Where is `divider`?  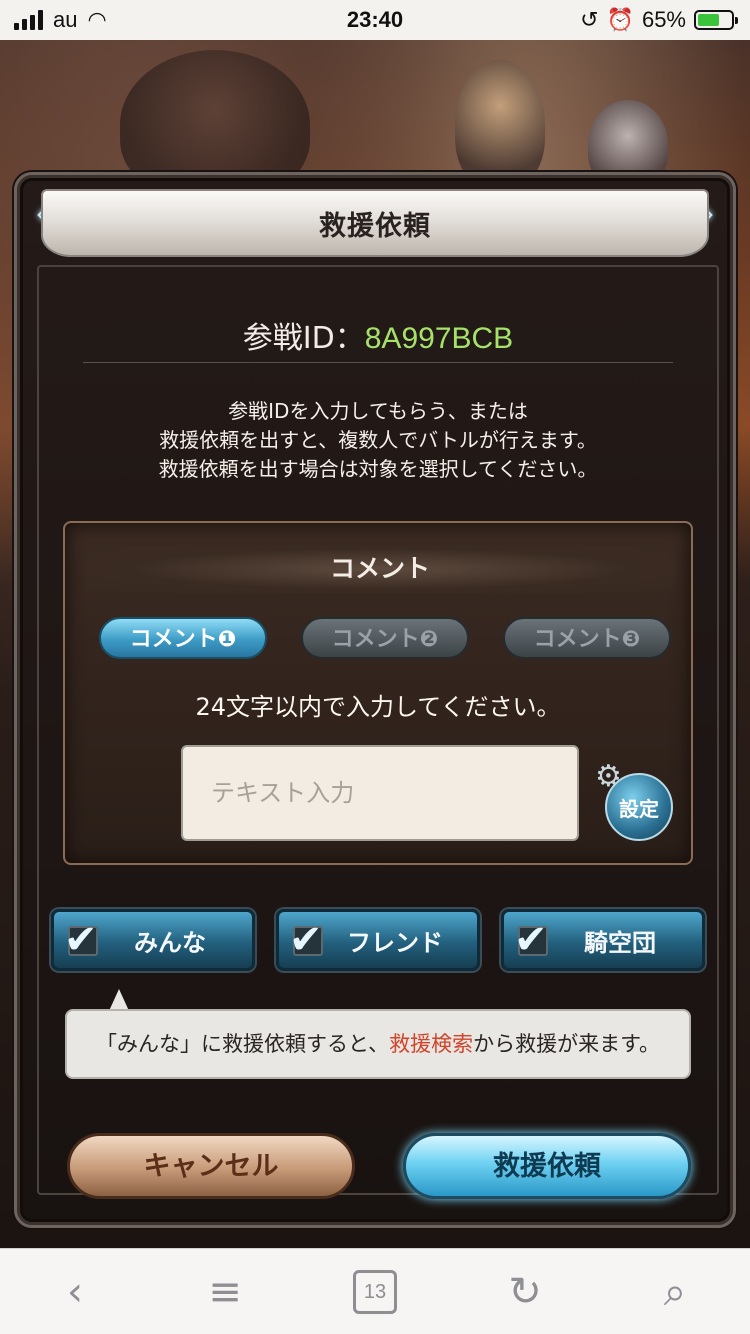
divider is located at coordinates (378, 362).